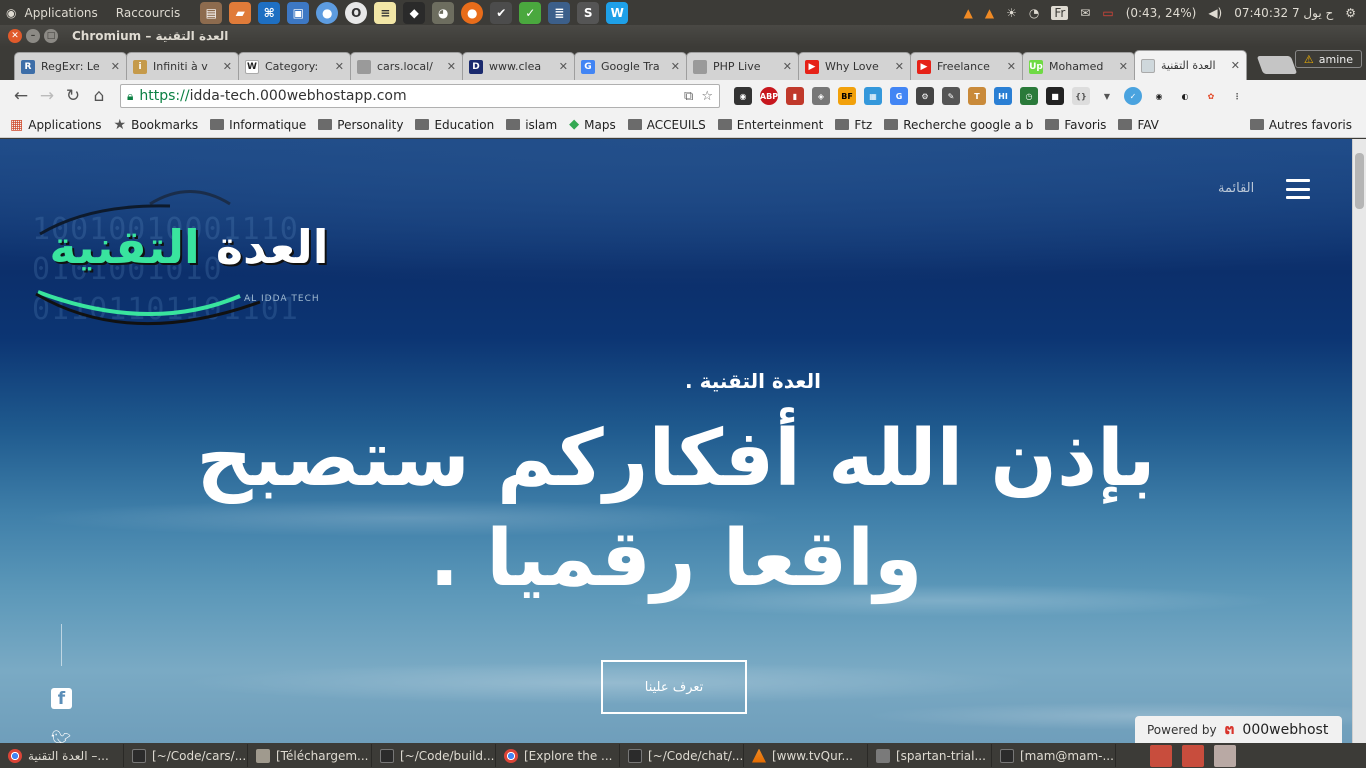 The height and width of the screenshot is (768, 1366). What do you see at coordinates (1185, 96) in the screenshot?
I see `contrast-ext-icon: ◐` at bounding box center [1185, 96].